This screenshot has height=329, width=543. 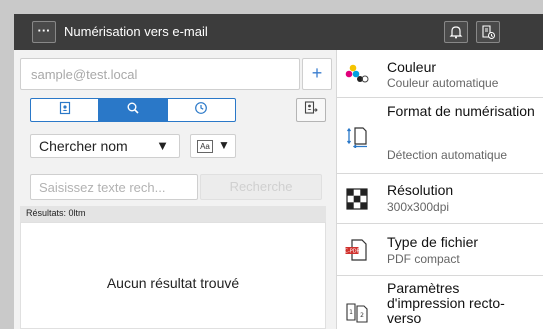 What do you see at coordinates (488, 32) in the screenshot?
I see `job-settings-icon` at bounding box center [488, 32].